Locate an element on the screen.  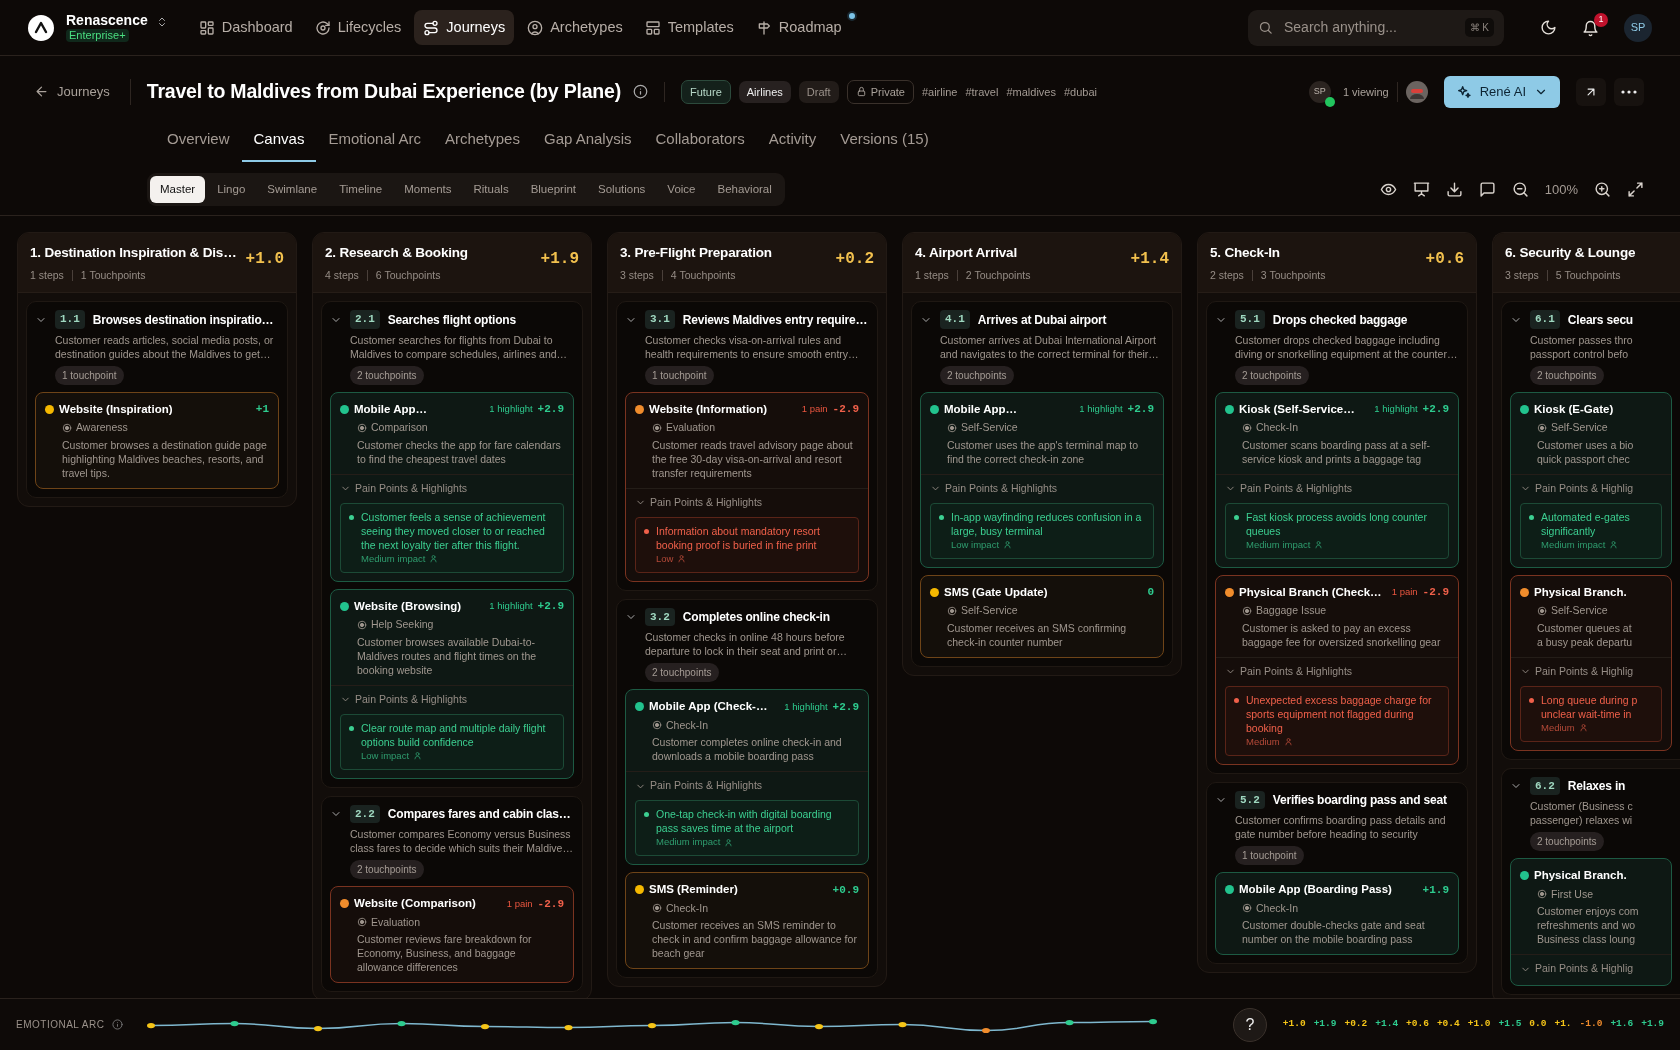
presentation-button is located at coordinates (1421, 190).